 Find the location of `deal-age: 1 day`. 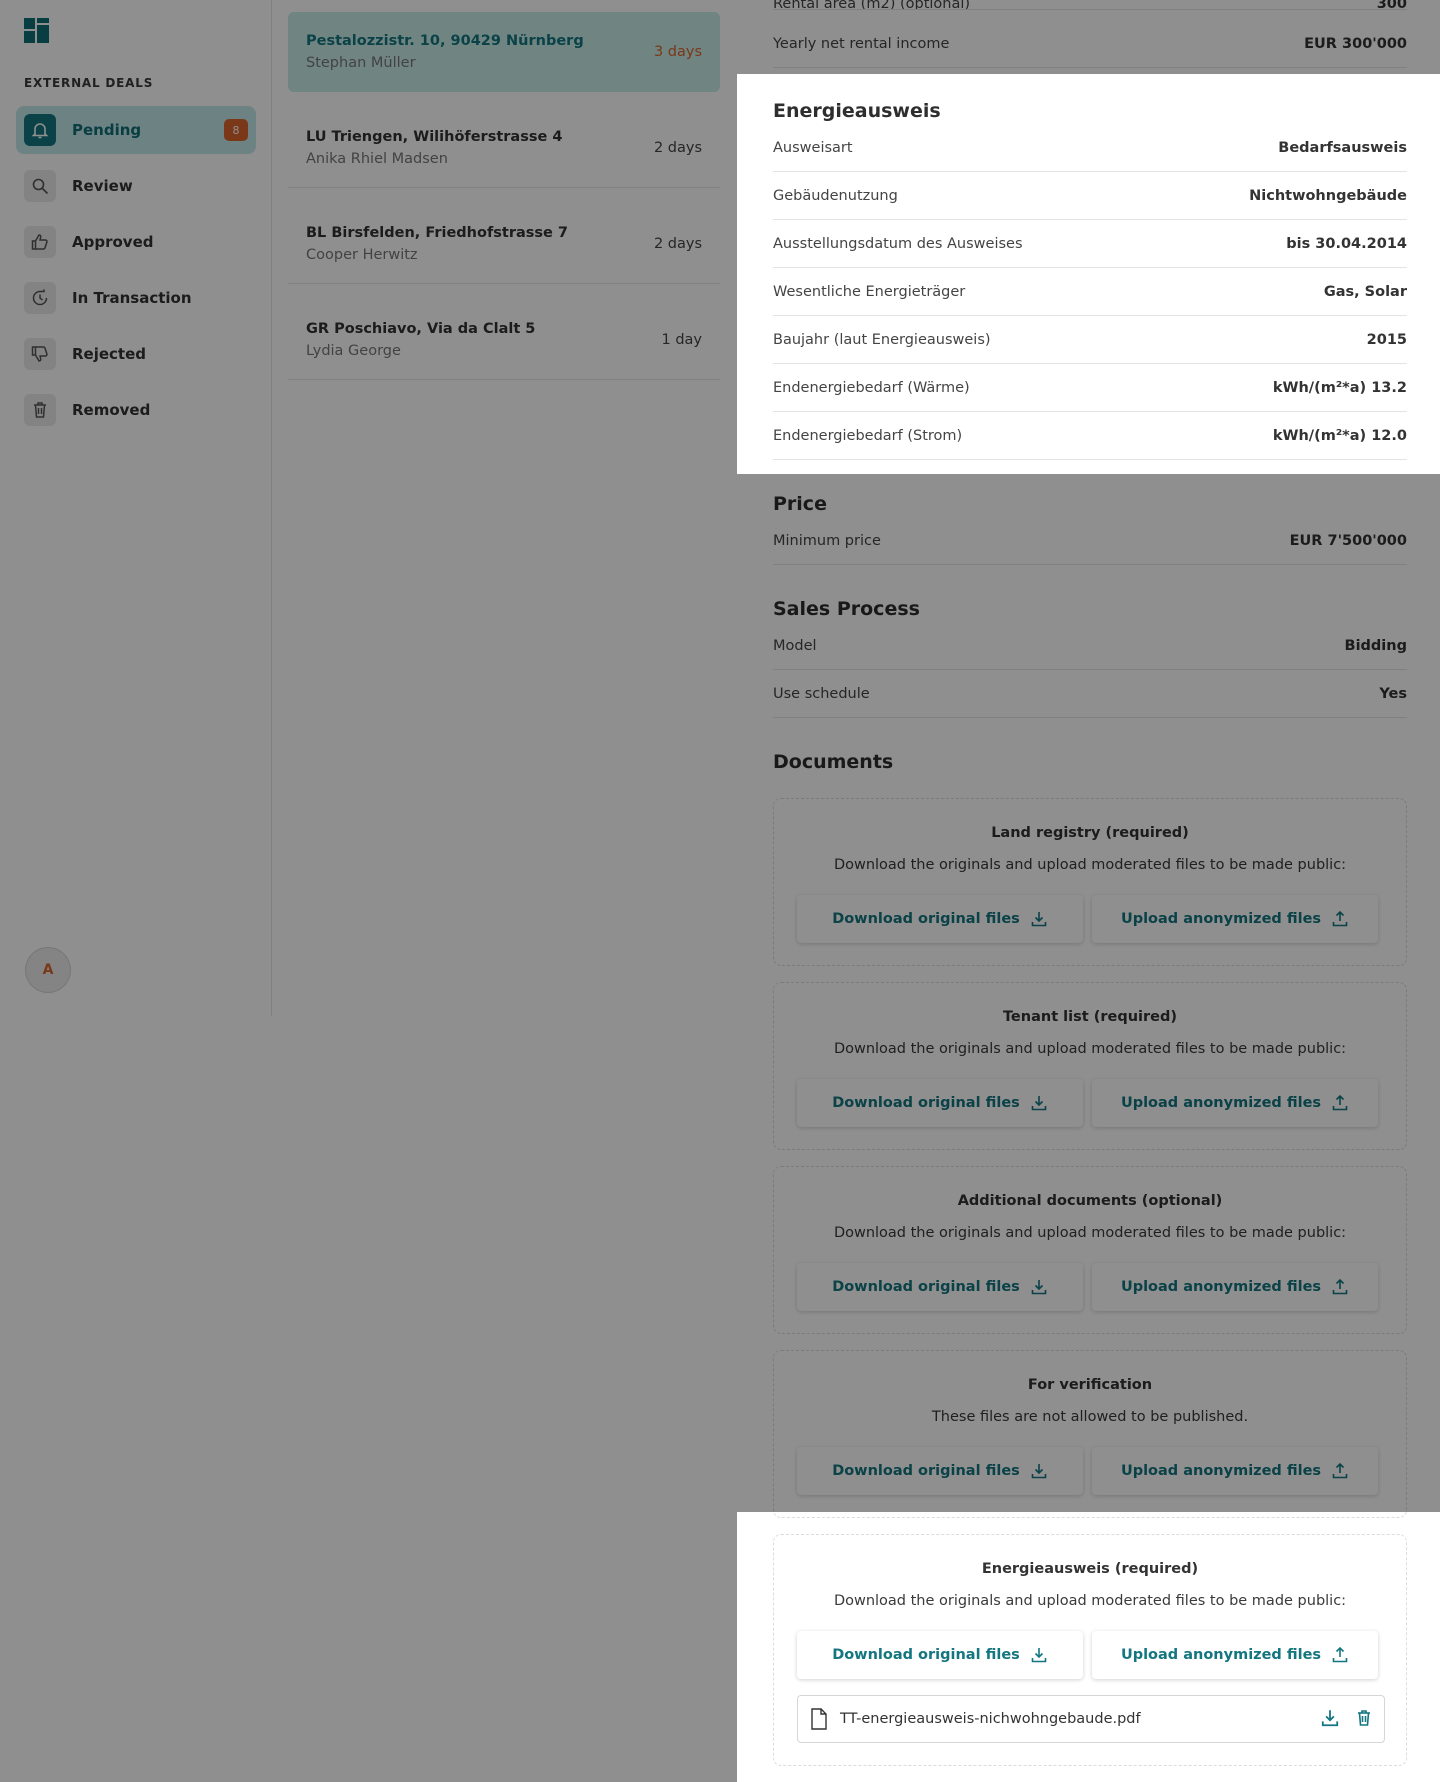

deal-age: 1 day is located at coordinates (681, 339).